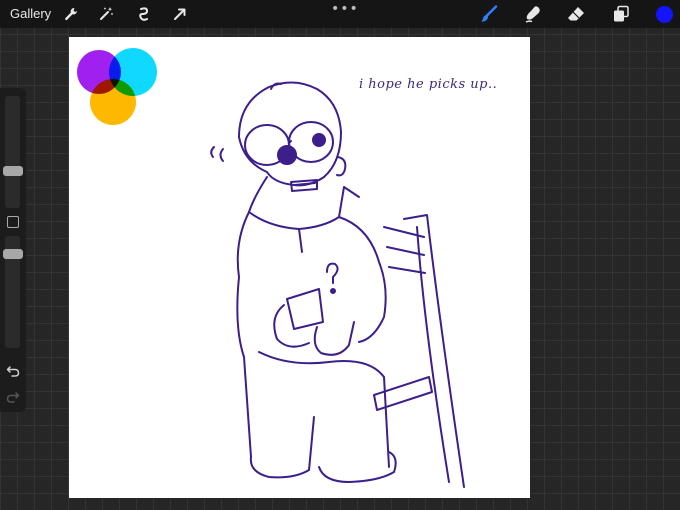 The height and width of the screenshot is (510, 680). I want to click on layers-icon, so click(621, 13).